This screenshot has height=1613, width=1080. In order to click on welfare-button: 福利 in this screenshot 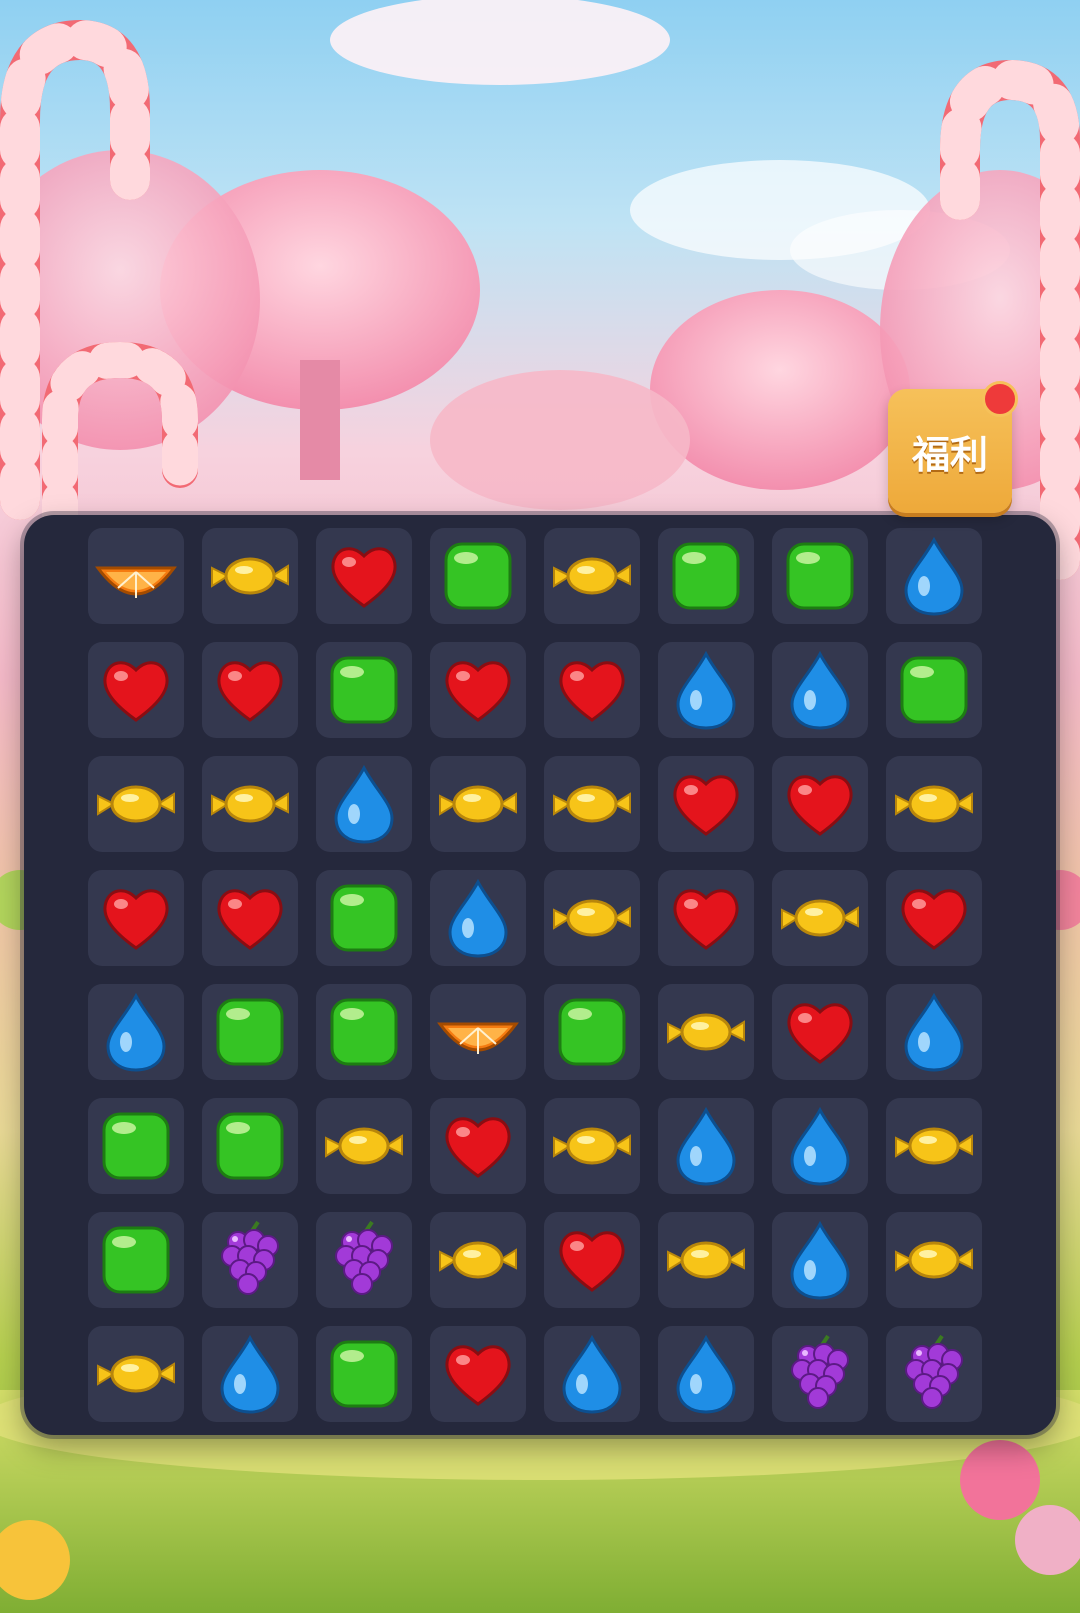, I will do `click(953, 447)`.